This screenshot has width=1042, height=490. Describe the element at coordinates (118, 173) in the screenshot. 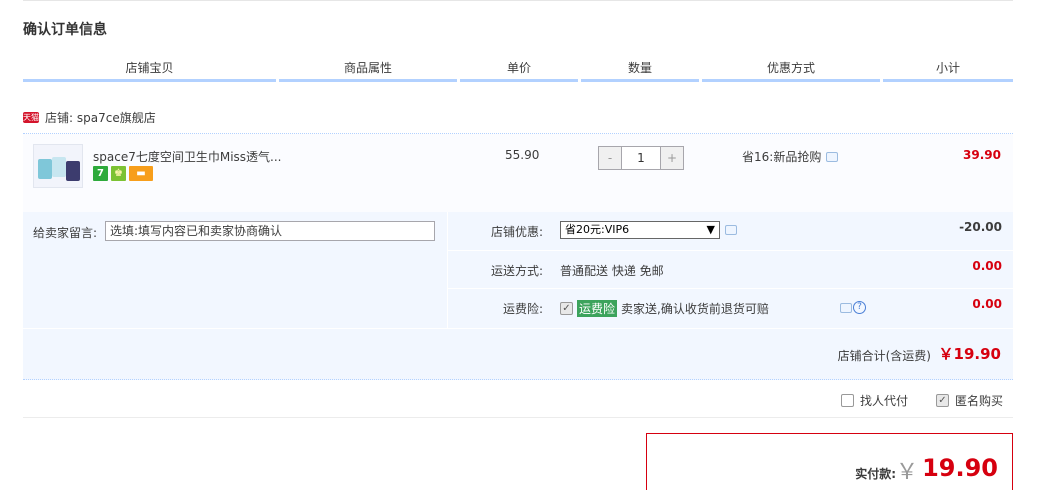

I see `guarantee-shield-icon: ♚` at that location.